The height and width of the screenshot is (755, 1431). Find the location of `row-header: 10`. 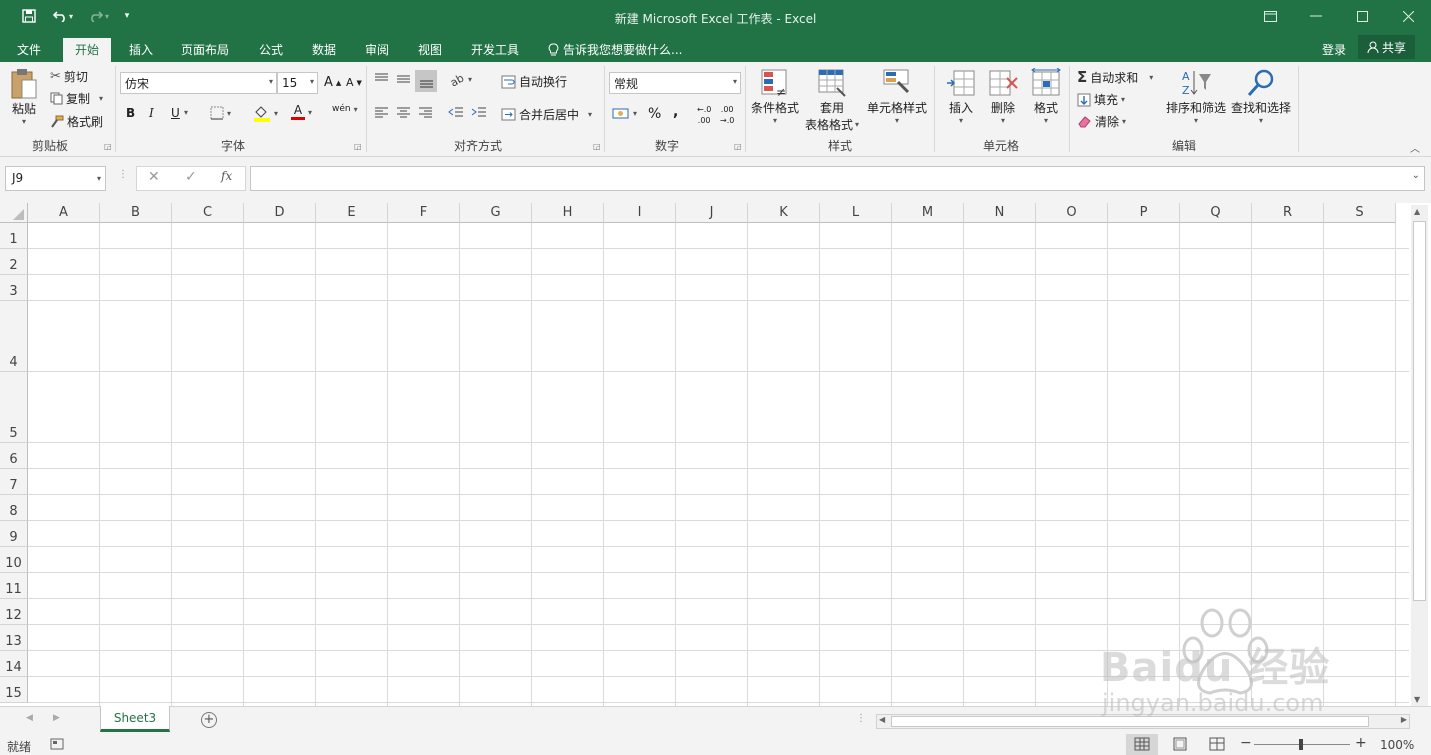

row-header: 10 is located at coordinates (14, 560).